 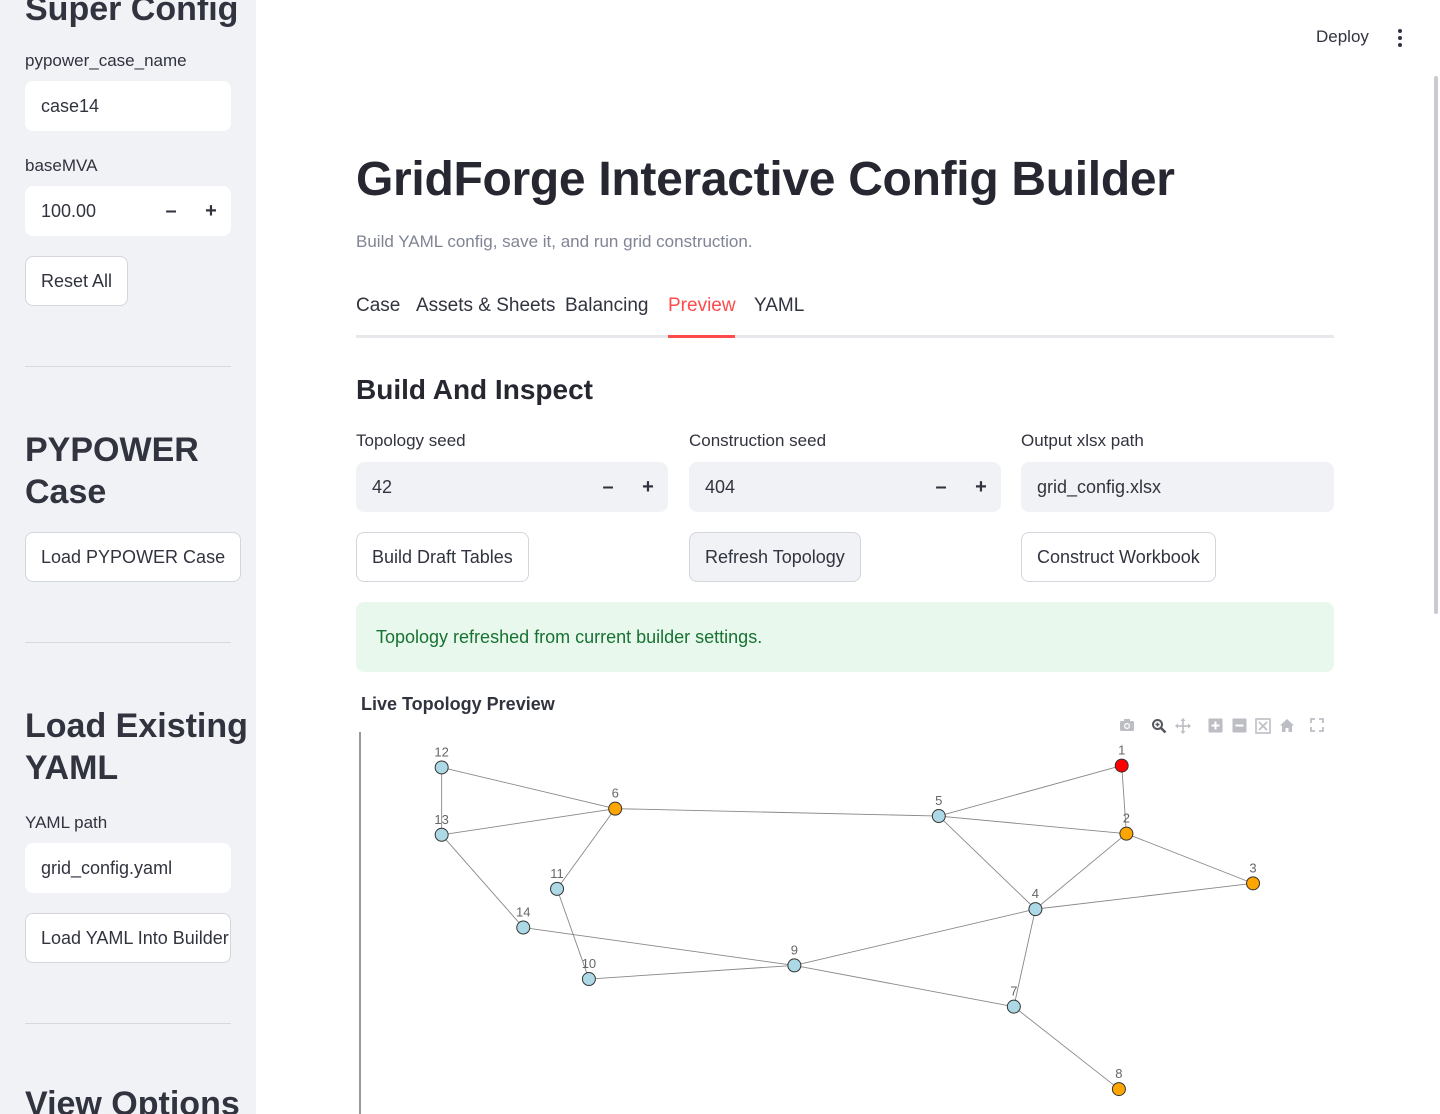 I want to click on deploy-button: Deploy, so click(x=1342, y=37).